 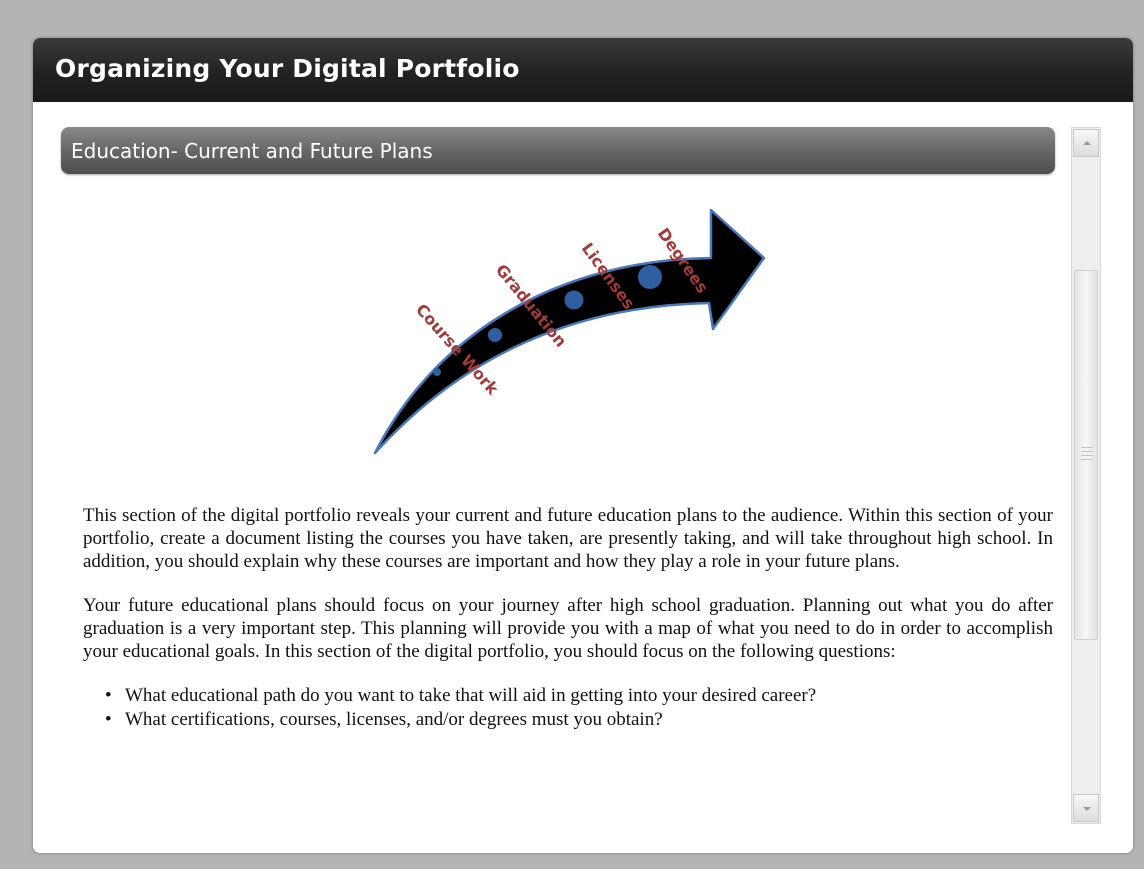 I want to click on label-degrees-text: Degrees, so click(x=683, y=260).